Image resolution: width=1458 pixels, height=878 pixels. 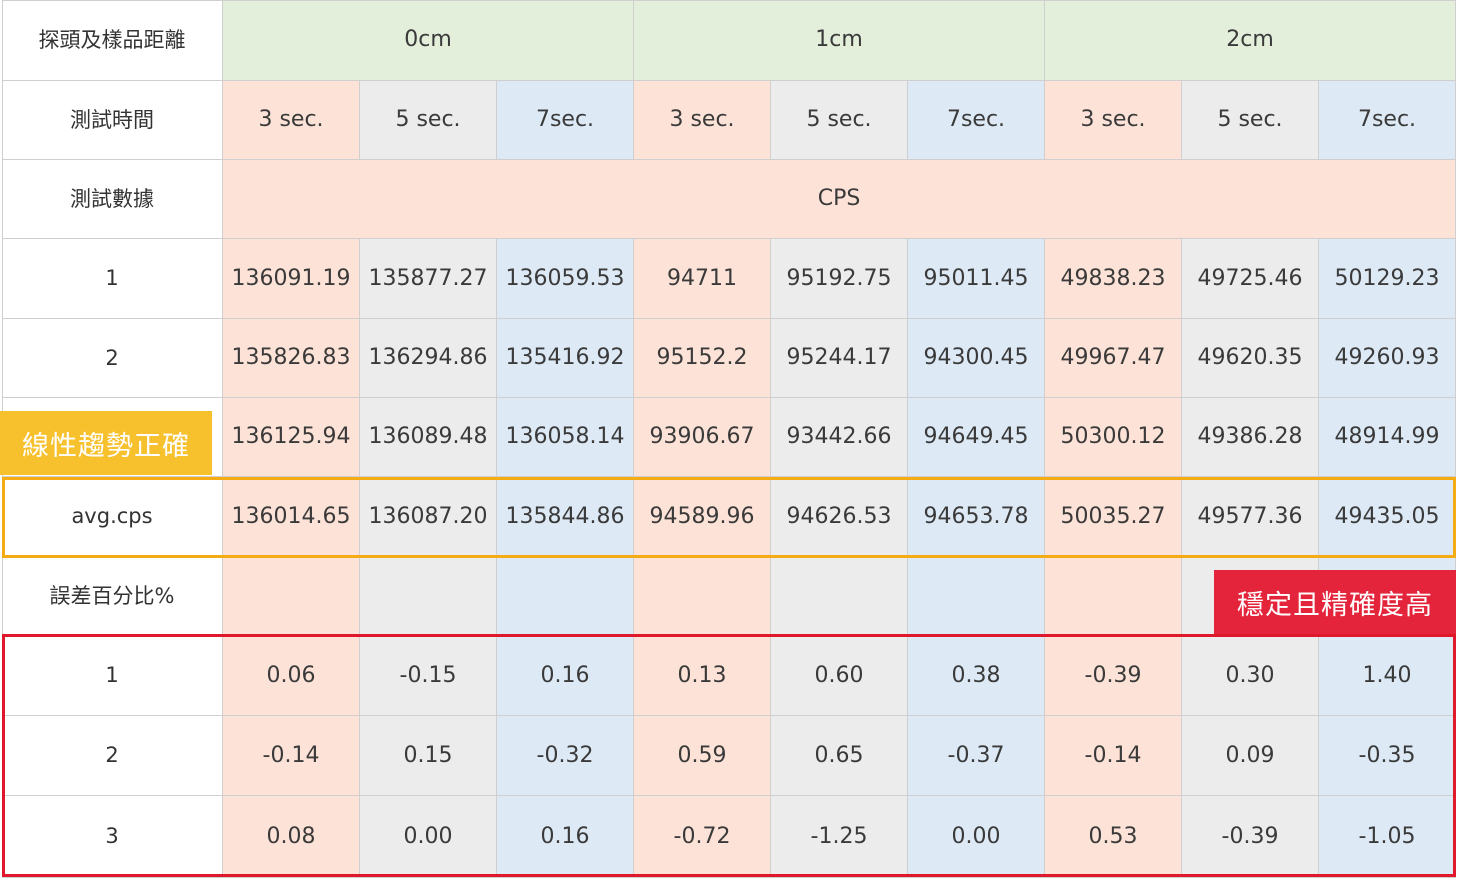 I want to click on cps-cell: 49967.47, so click(x=1113, y=358).